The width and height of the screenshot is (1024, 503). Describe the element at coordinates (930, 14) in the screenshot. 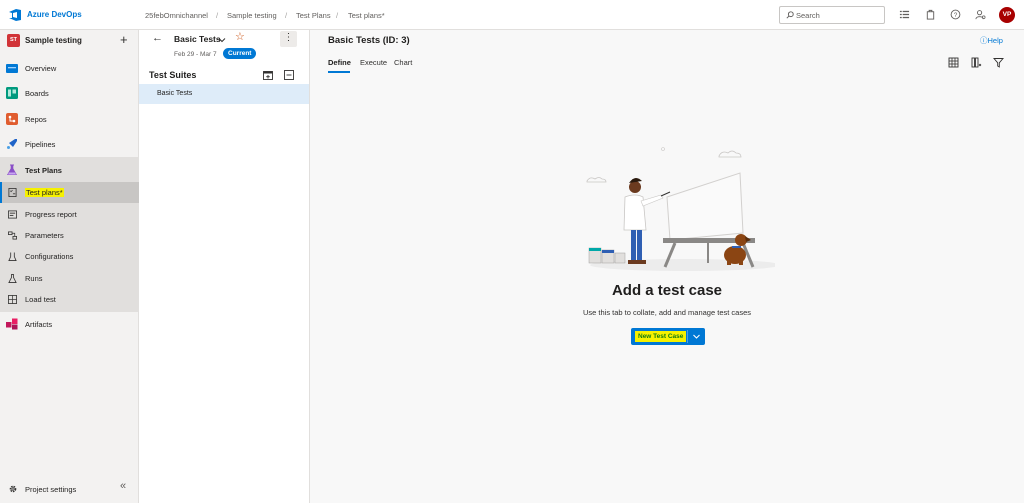

I see `marketplace-bag-icon` at that location.